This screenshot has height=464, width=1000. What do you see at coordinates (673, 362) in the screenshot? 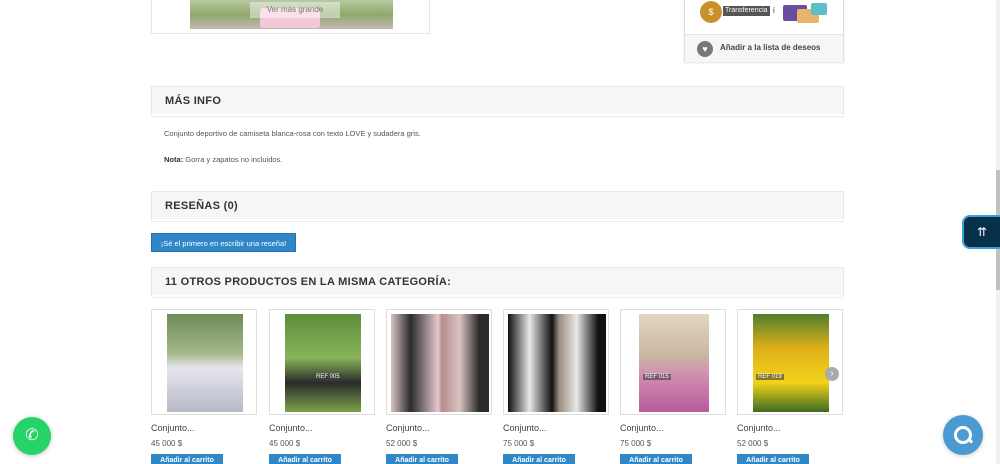
I see `product-thumbnail: REF 015` at bounding box center [673, 362].